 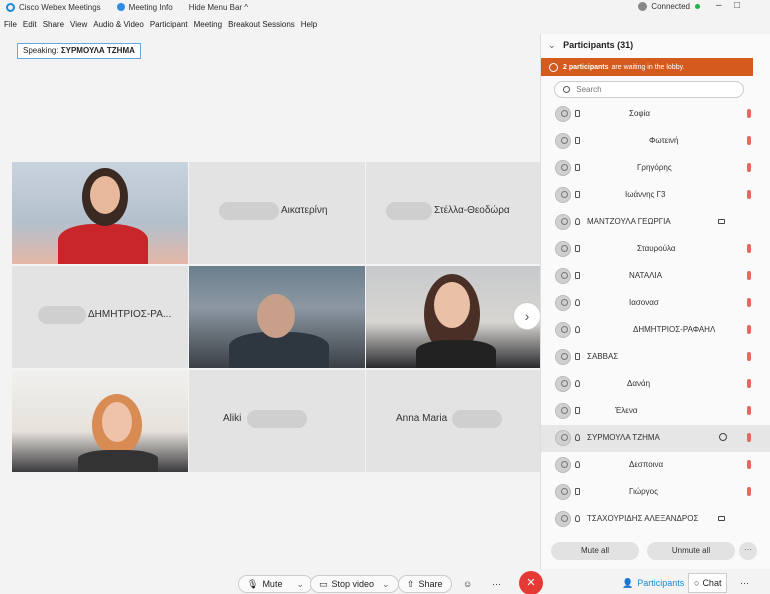 I want to click on list-item: Ιασονασ, so click(x=655, y=303).